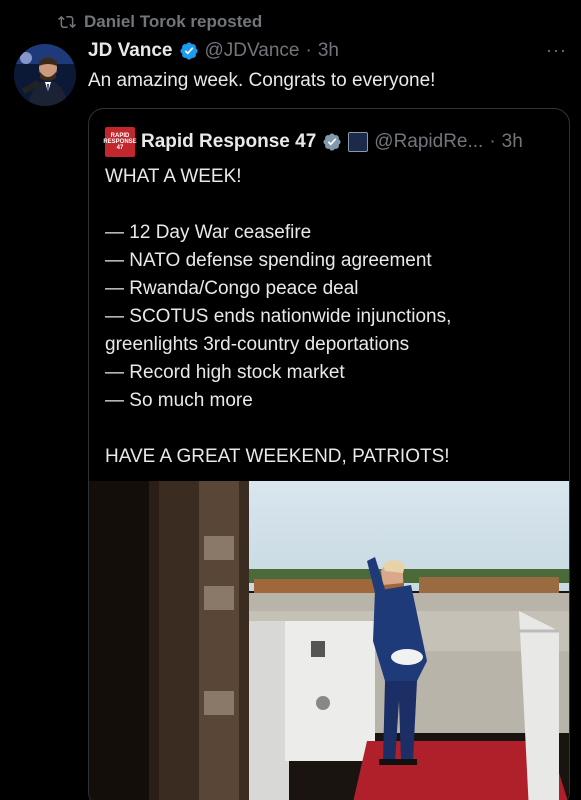  Describe the element at coordinates (268, 260) in the screenshot. I see `quote-line: — NATO defense spending agreement` at that location.